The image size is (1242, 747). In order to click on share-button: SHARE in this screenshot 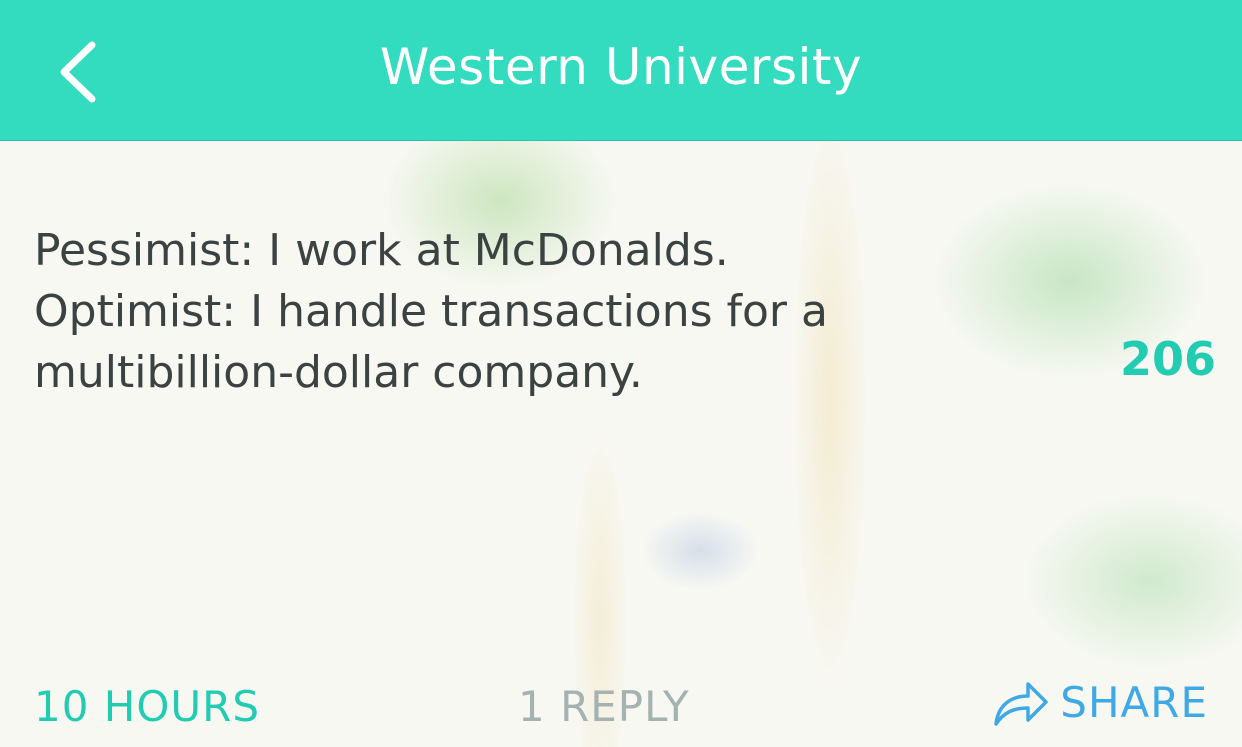, I will do `click(1100, 702)`.